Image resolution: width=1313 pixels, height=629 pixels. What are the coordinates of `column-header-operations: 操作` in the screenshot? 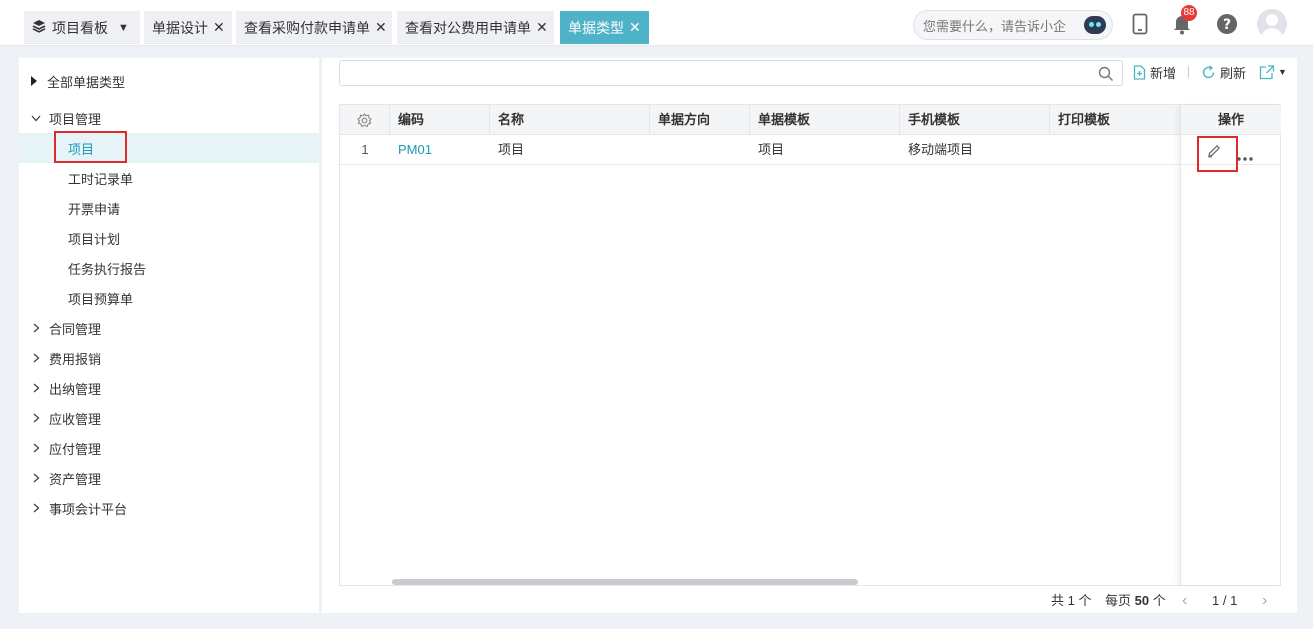 It's located at (1231, 120).